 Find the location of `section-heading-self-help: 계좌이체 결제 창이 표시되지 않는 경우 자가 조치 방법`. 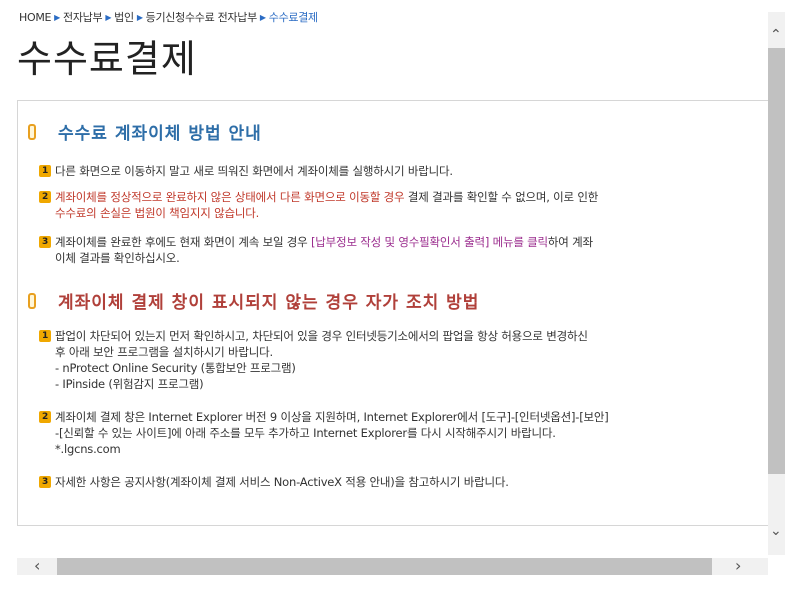

section-heading-self-help: 계좌이체 결제 창이 표시되지 않는 경우 자가 조치 방법 is located at coordinates (253, 300).